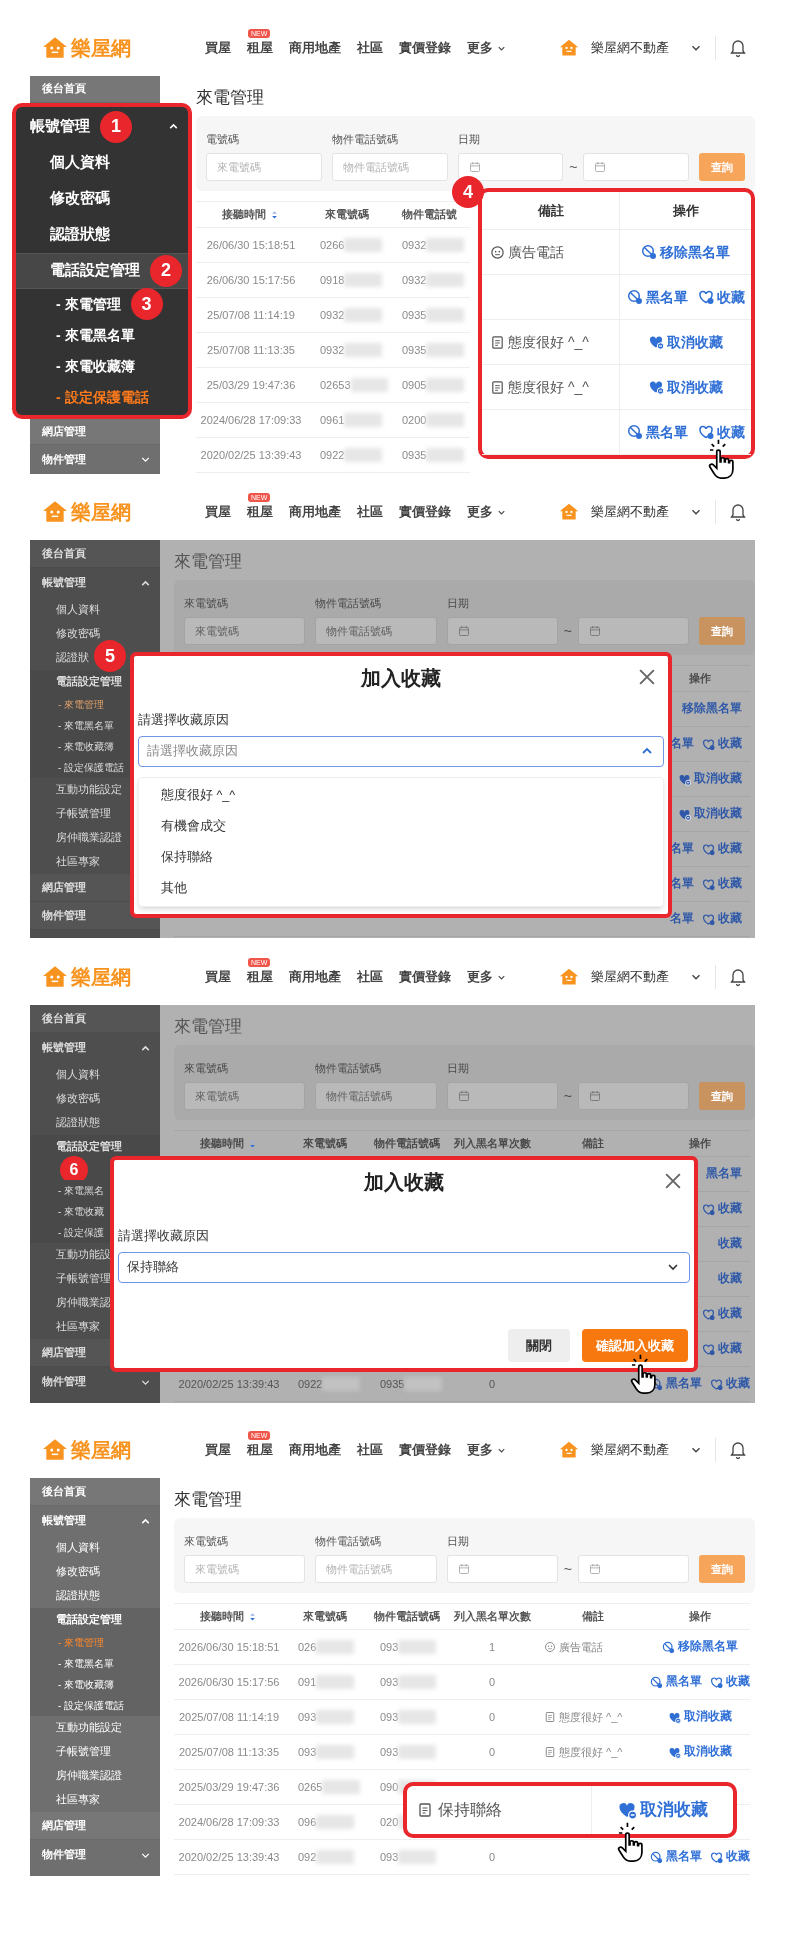  Describe the element at coordinates (401, 826) in the screenshot. I see `dropdown-option: 有機會成交` at that location.